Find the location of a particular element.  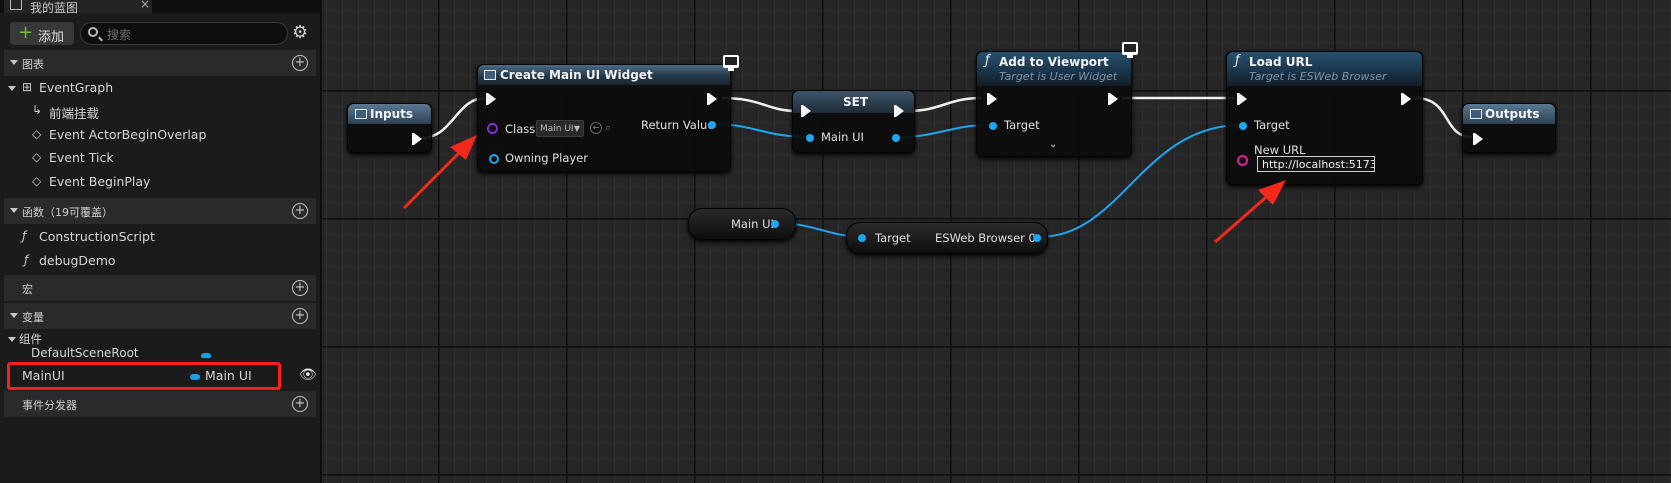

graph-item-begin-play: ◇ Event BeginPlay is located at coordinates (158, 182).